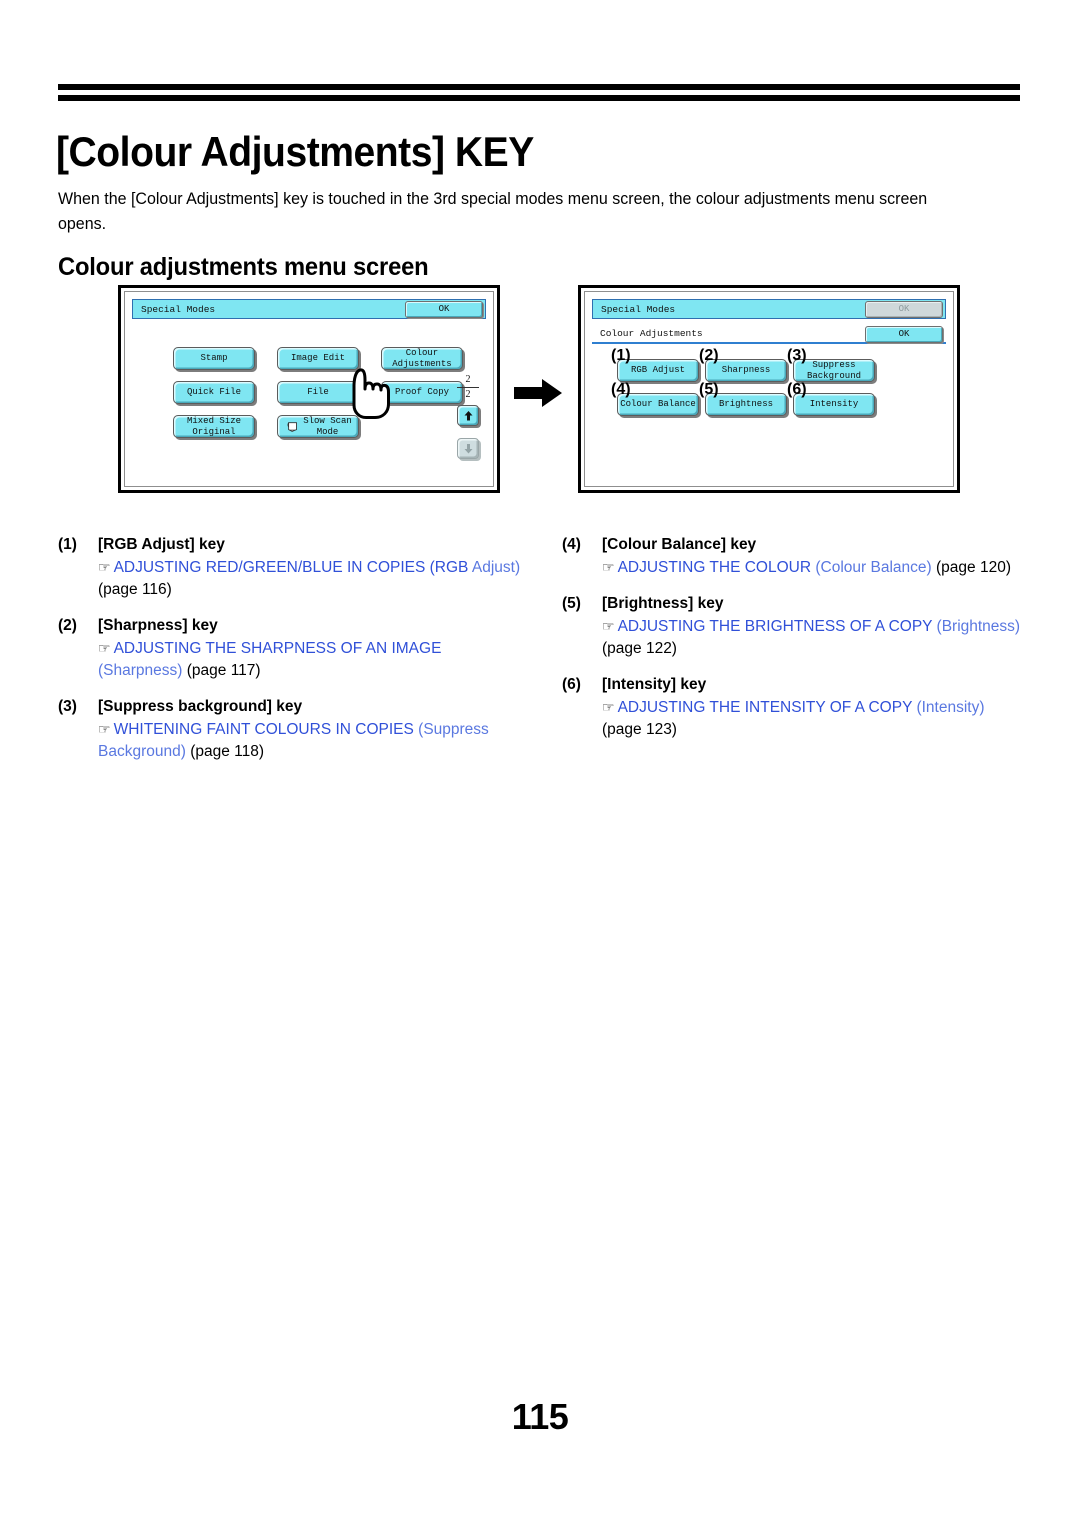 The image size is (1080, 1528). I want to click on slow-scan-mode-content: Slow Scan Mode, so click(318, 427).